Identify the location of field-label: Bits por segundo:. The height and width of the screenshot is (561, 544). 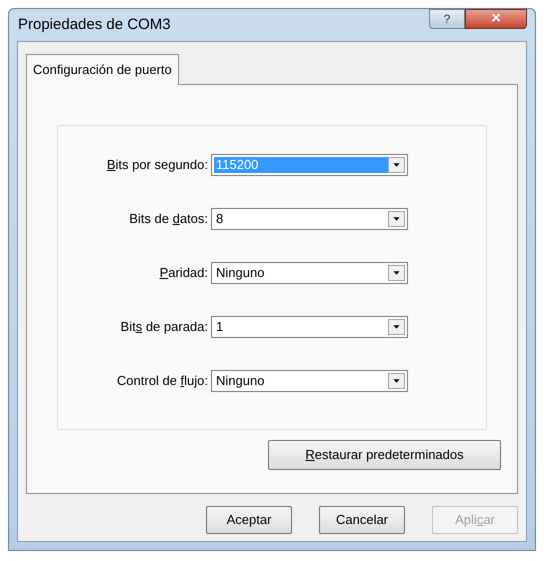
(157, 165).